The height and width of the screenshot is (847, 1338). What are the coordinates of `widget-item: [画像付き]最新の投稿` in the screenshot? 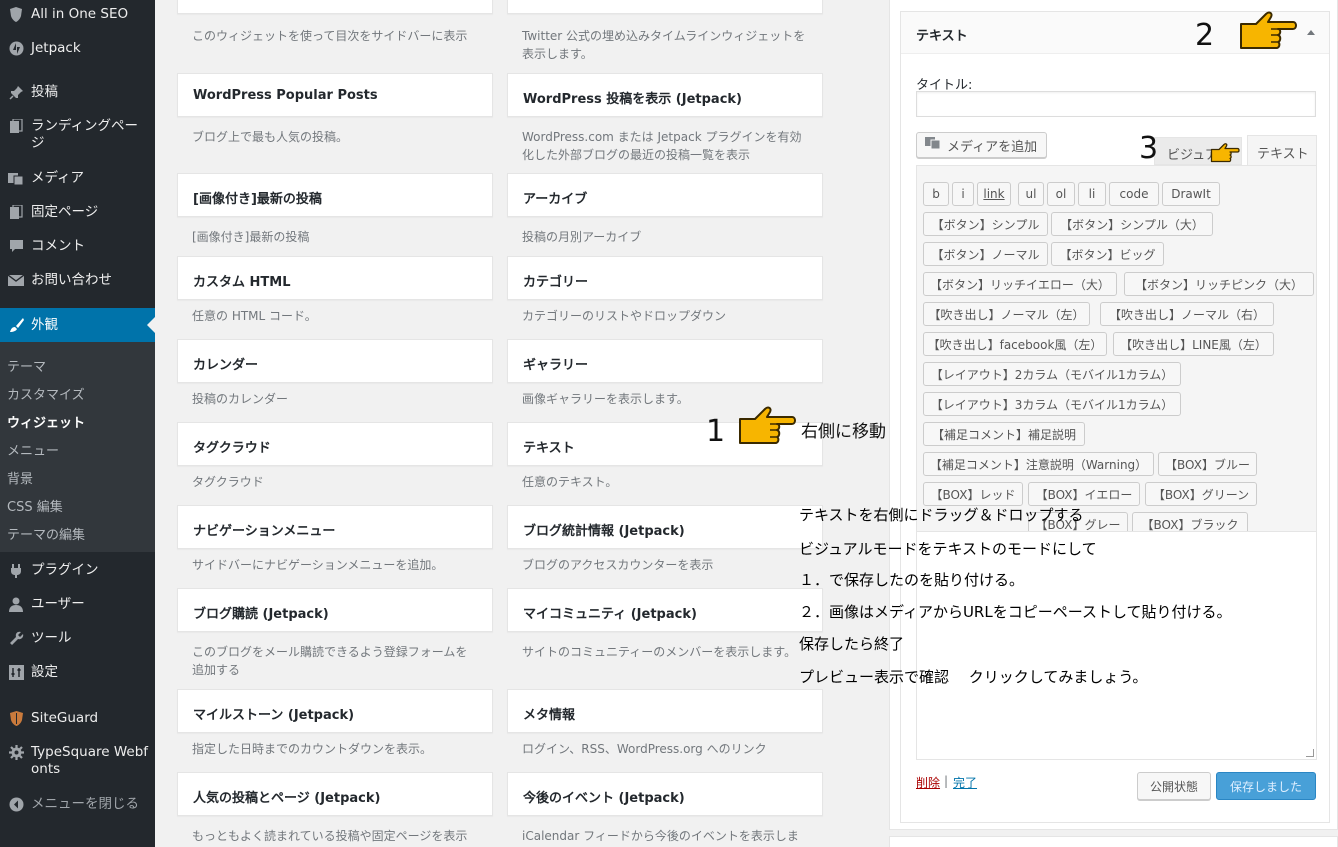 It's located at (335, 195).